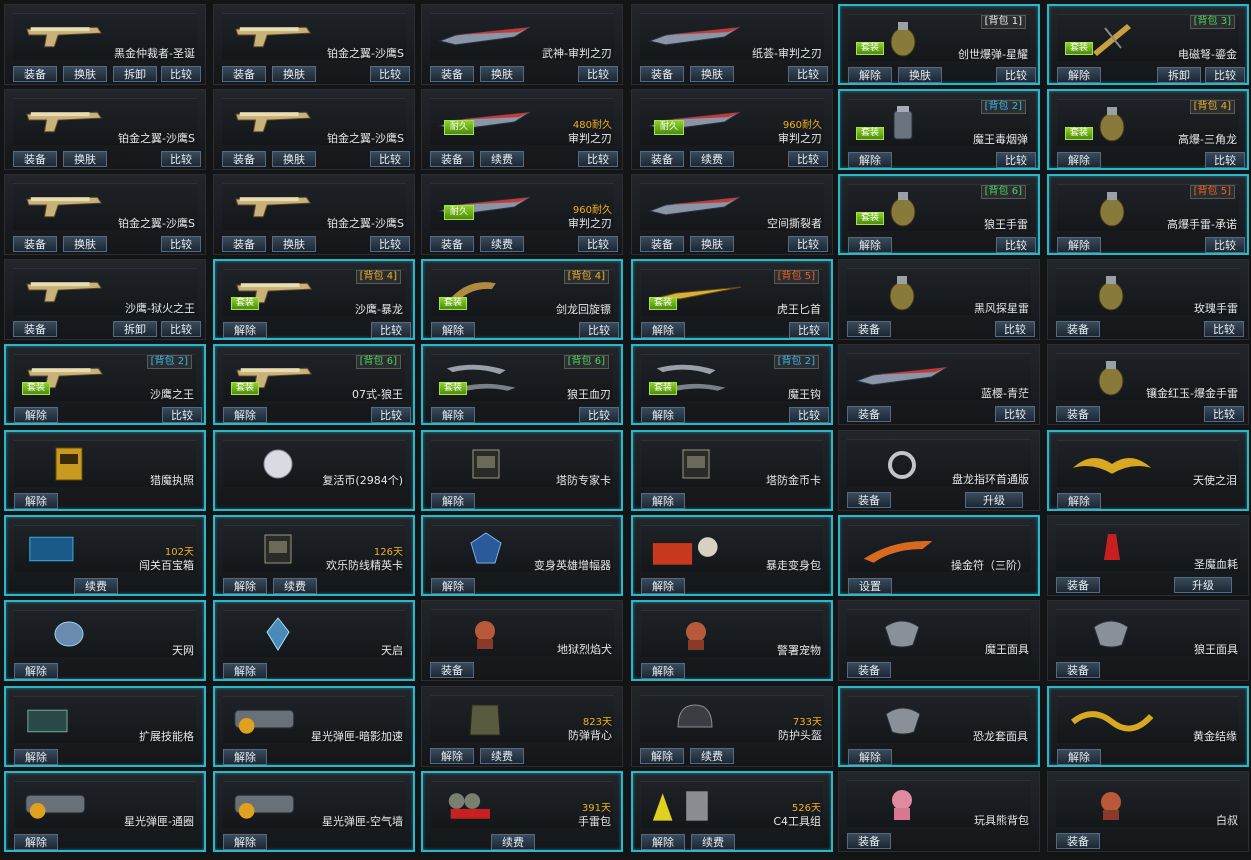 The image size is (1251, 860). What do you see at coordinates (732, 299) in the screenshot?
I see `inventory-slot: [背包 5] 套装 虎王匕首 解除 比较` at bounding box center [732, 299].